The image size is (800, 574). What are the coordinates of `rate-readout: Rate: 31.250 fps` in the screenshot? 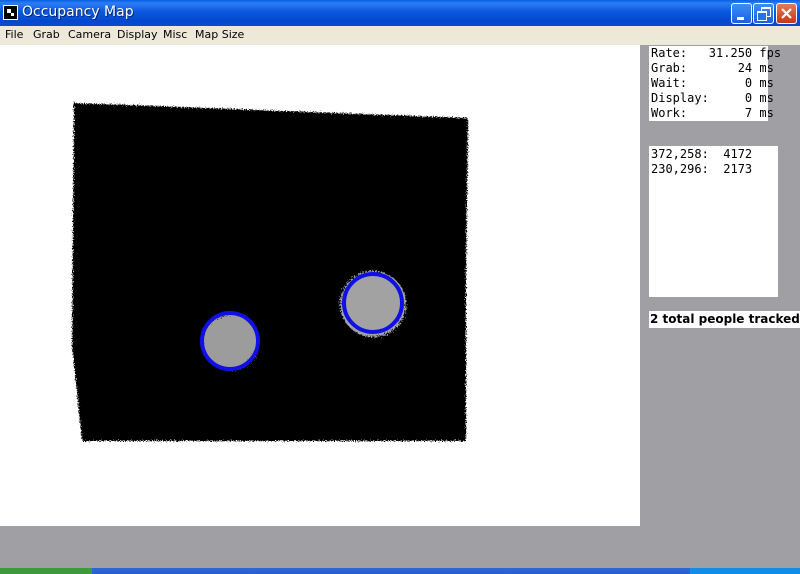 It's located at (716, 53).